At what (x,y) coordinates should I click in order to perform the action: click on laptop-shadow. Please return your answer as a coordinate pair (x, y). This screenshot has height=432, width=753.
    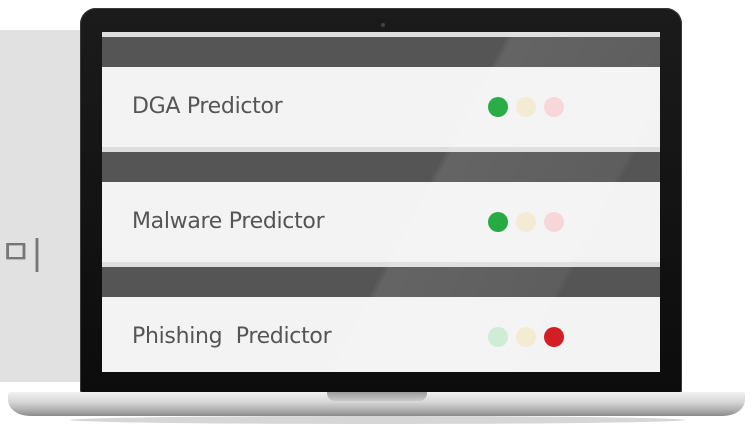
    Looking at the image, I should click on (377, 420).